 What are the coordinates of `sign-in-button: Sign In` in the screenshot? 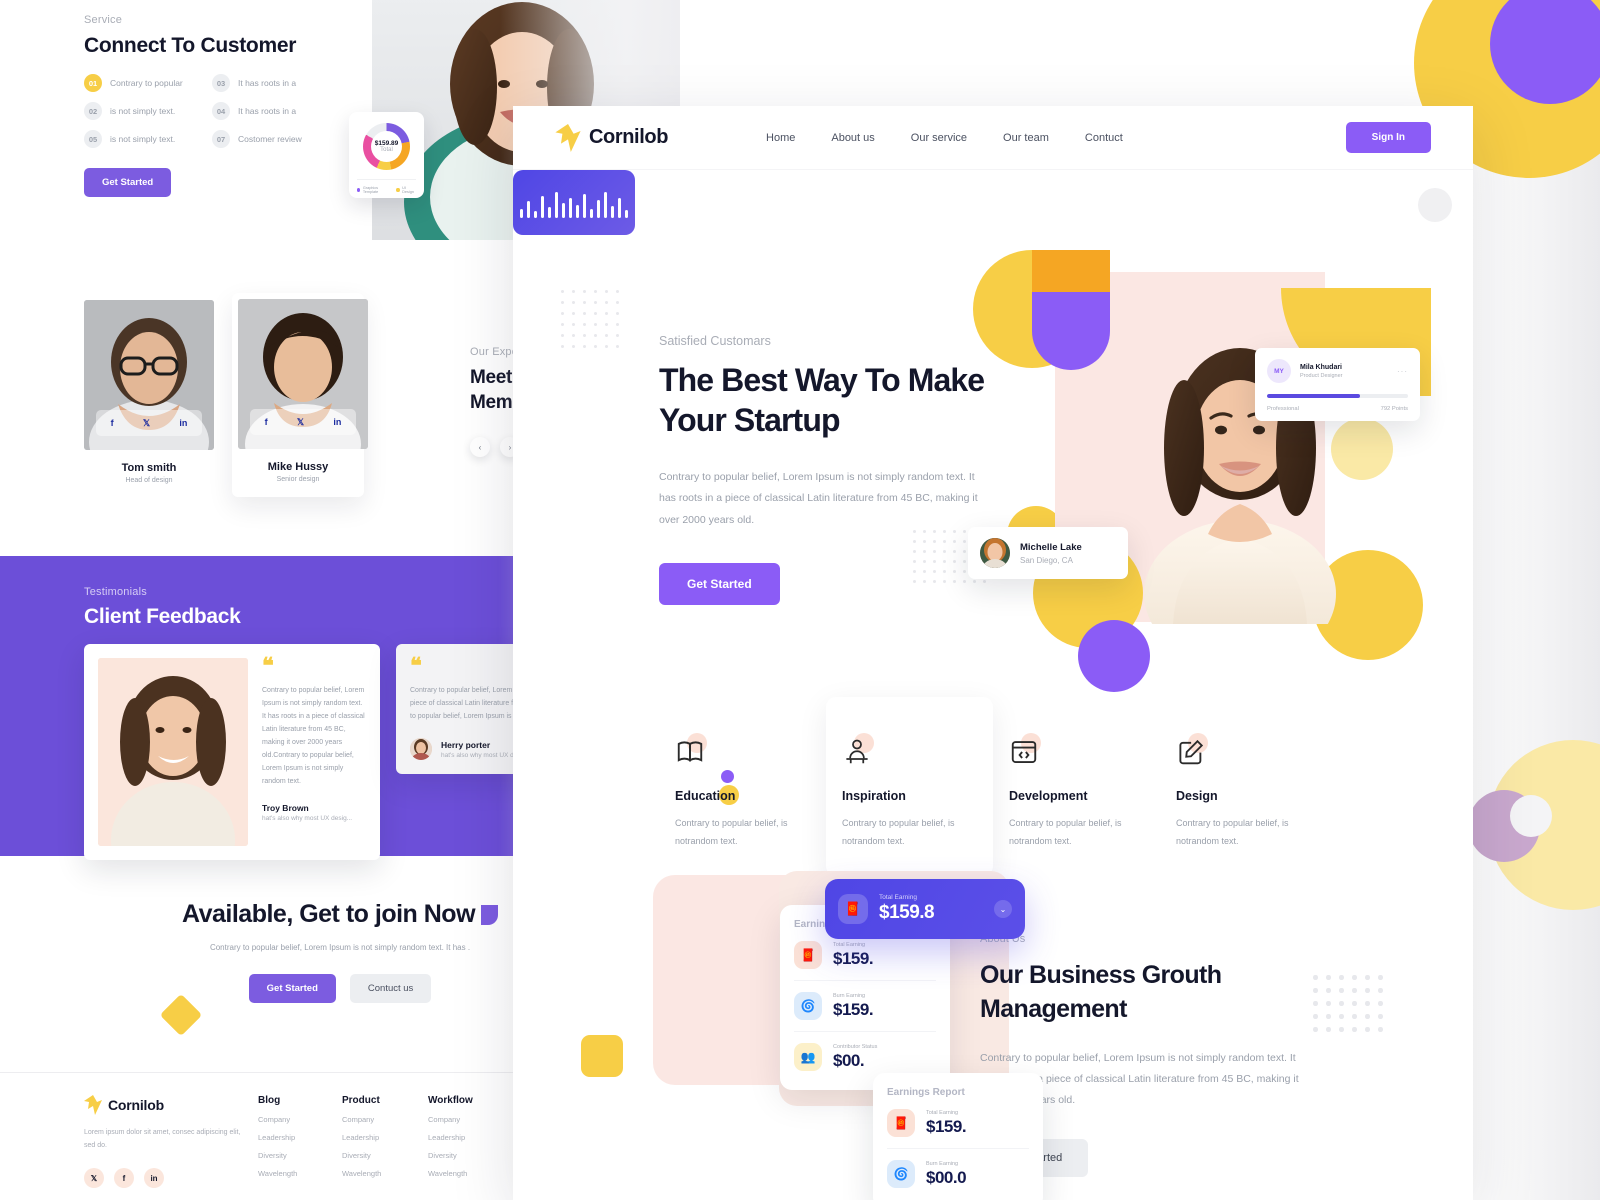 It's located at (1388, 137).